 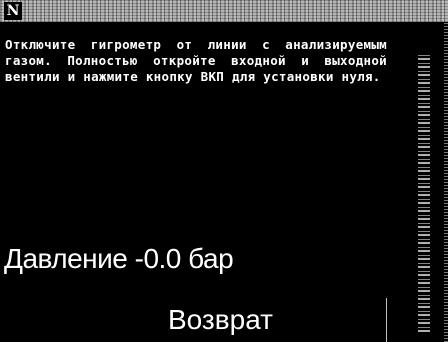 I want to click on pressure-readout: Давление -0.0 бар, so click(x=119, y=258).